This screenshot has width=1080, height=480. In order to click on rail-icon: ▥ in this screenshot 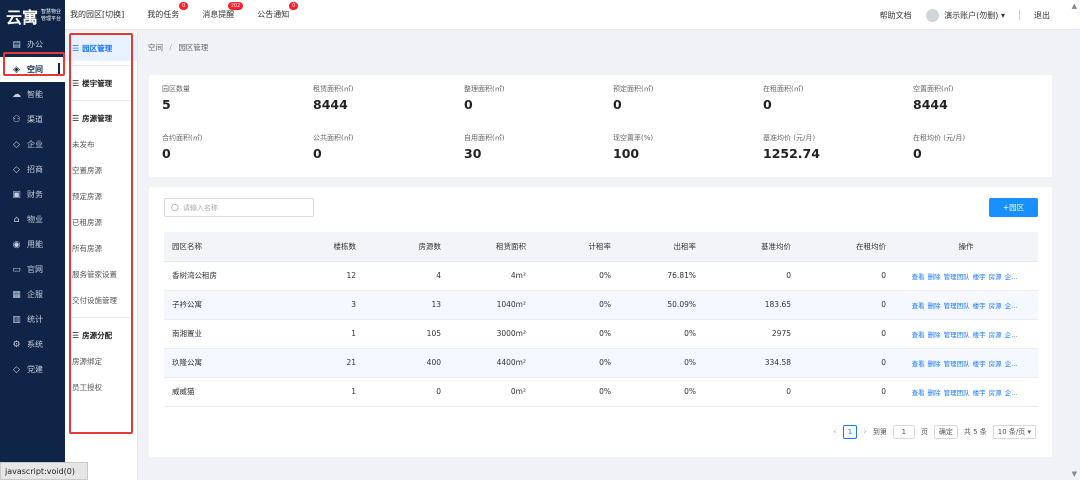, I will do `click(16, 319)`.